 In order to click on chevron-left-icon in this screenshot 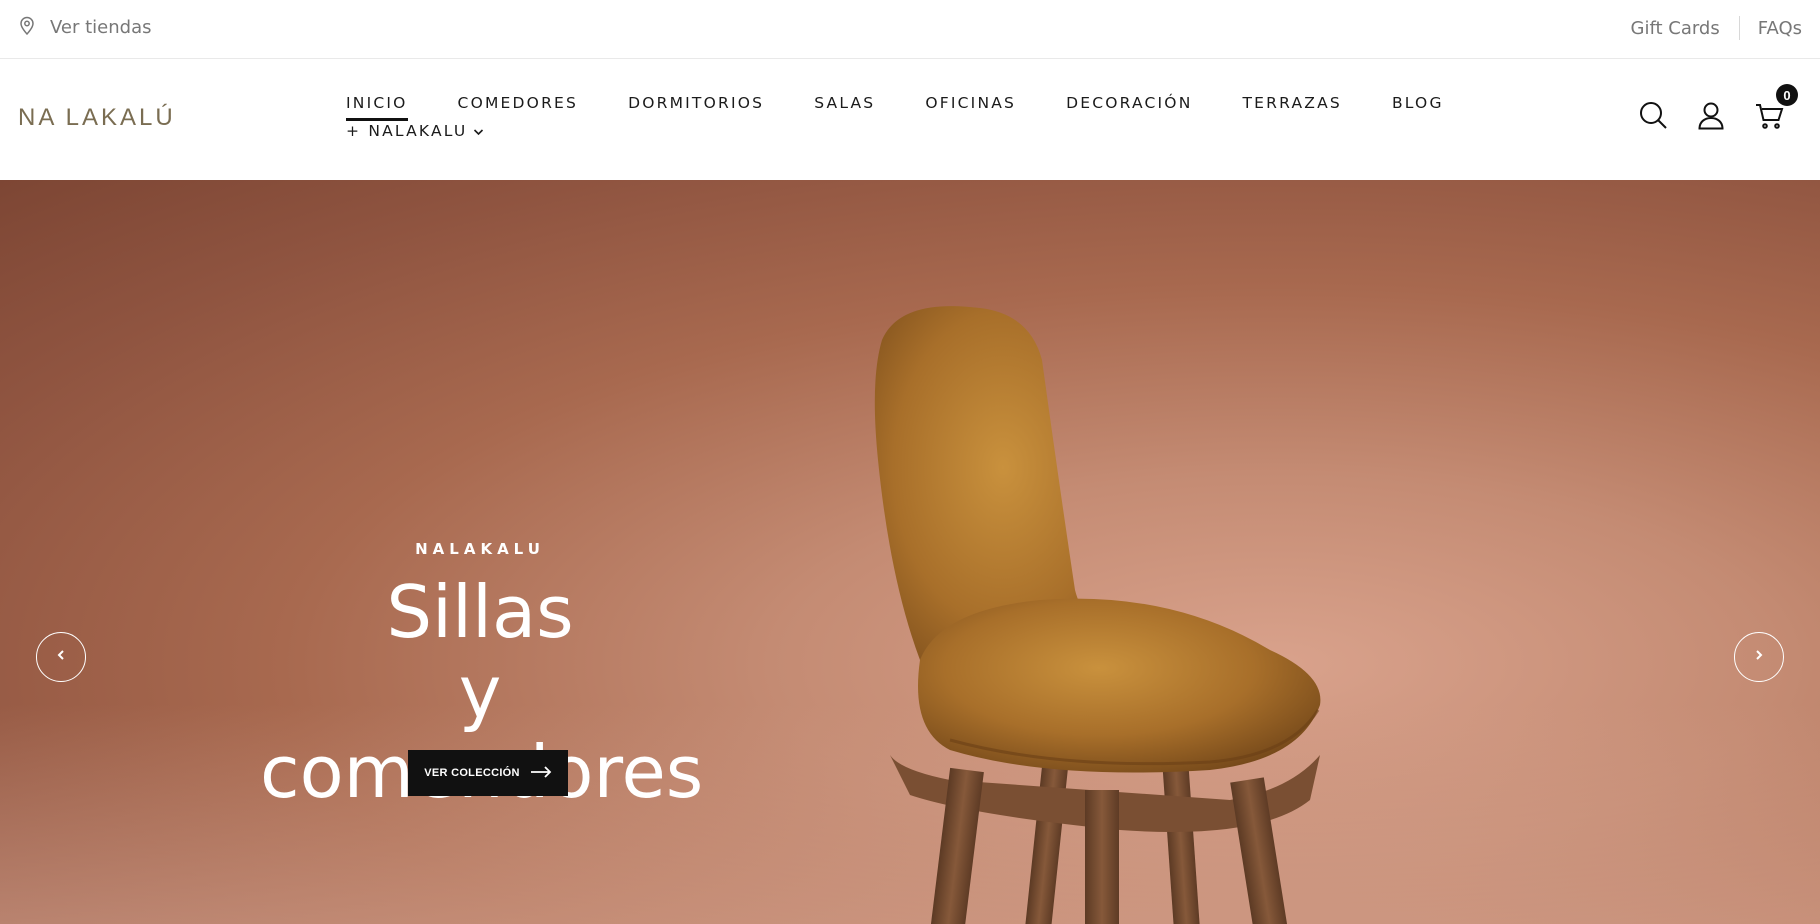, I will do `click(61, 657)`.